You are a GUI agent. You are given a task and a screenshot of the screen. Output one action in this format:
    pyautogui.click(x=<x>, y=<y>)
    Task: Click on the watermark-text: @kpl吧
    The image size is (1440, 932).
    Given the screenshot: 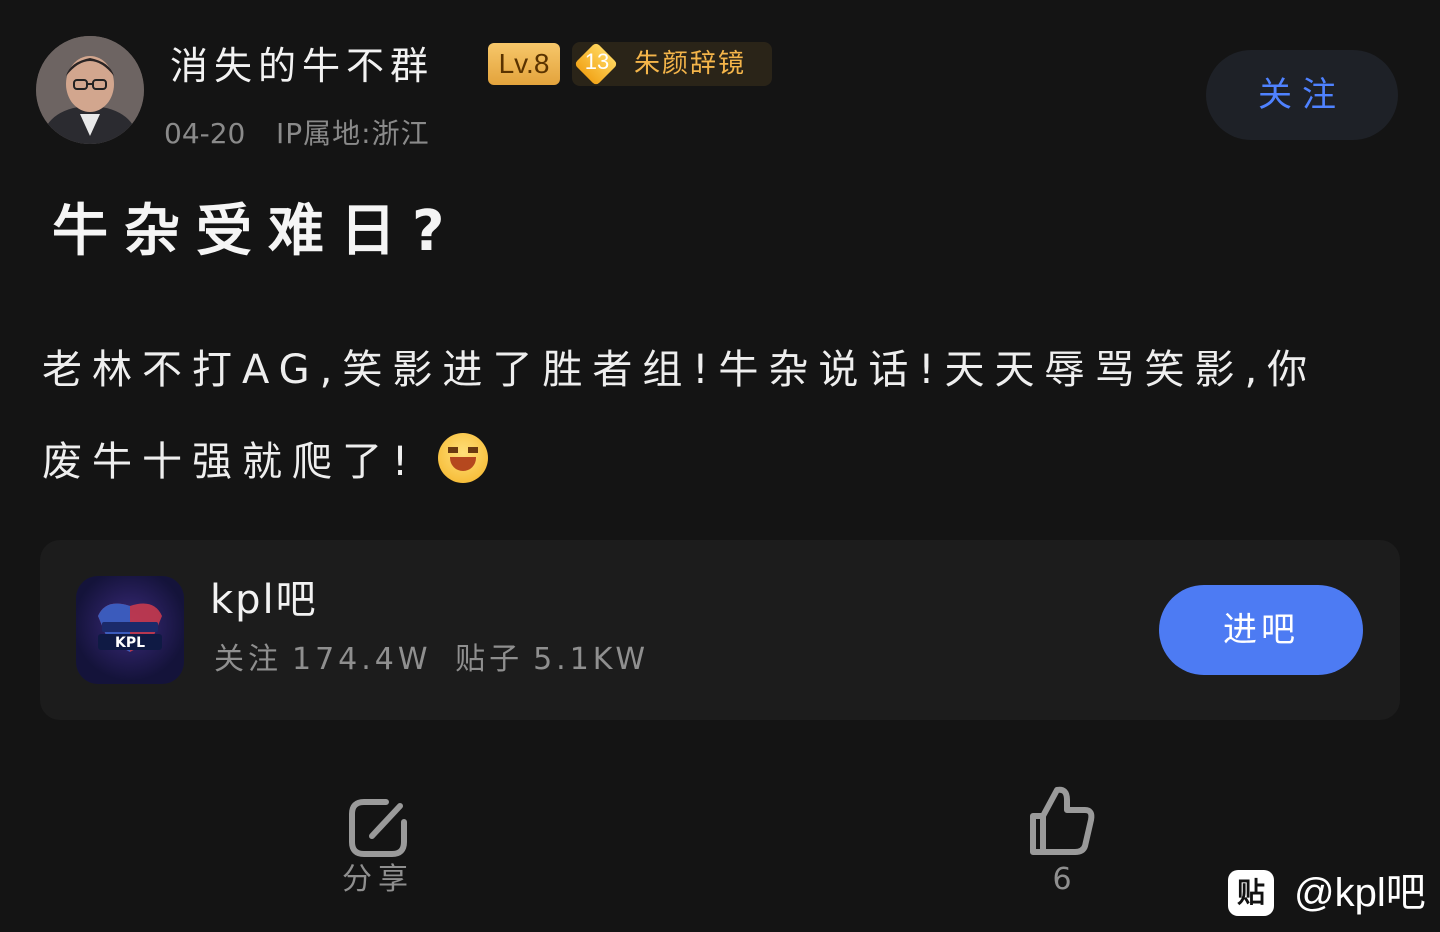 What is the action you would take?
    pyautogui.click(x=1360, y=893)
    